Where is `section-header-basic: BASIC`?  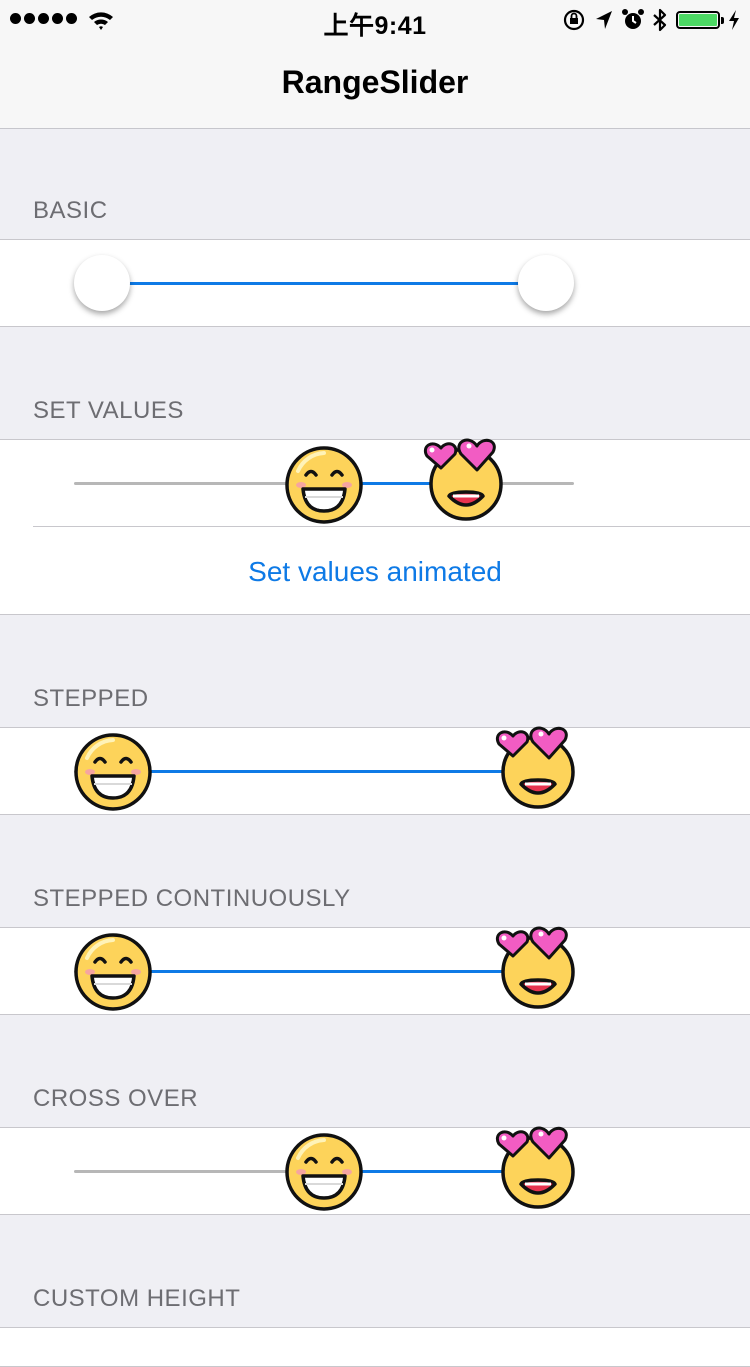 section-header-basic: BASIC is located at coordinates (70, 210).